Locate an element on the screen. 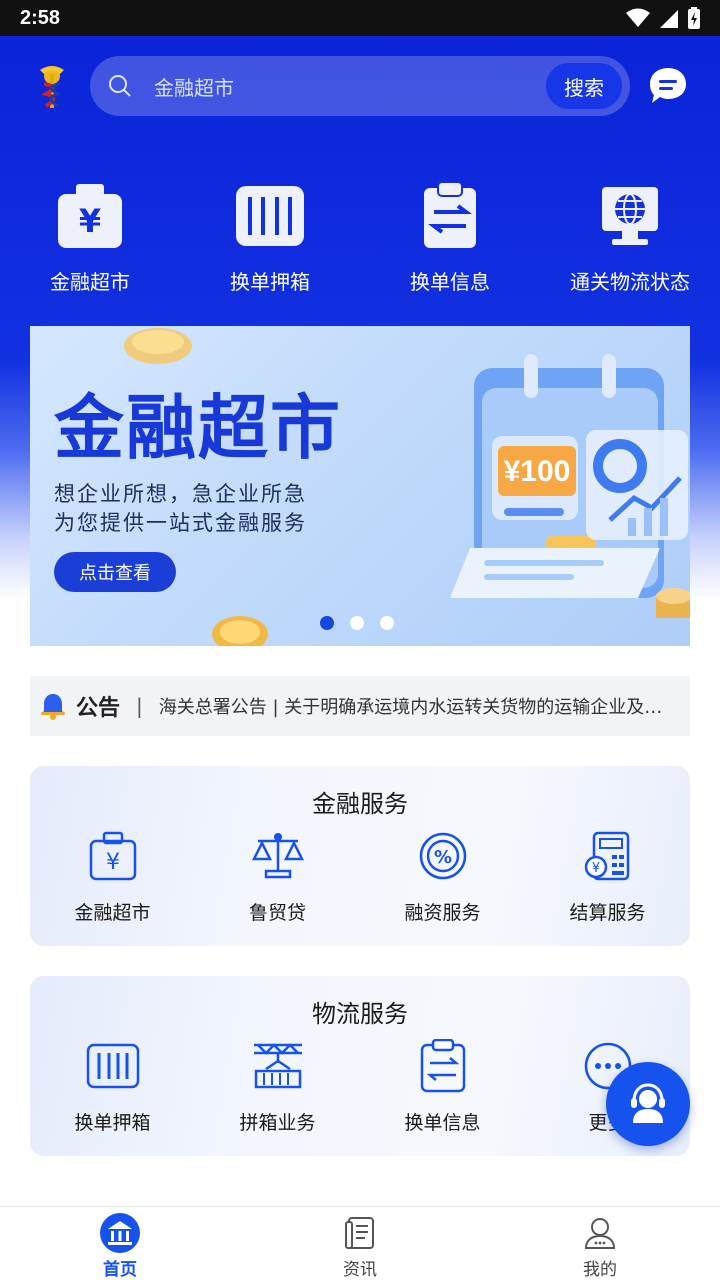 The image size is (720, 1280). quick-menu: ¥ 金融超市 换单押箱 换单信息 通关物流状态 is located at coordinates (360, 237).